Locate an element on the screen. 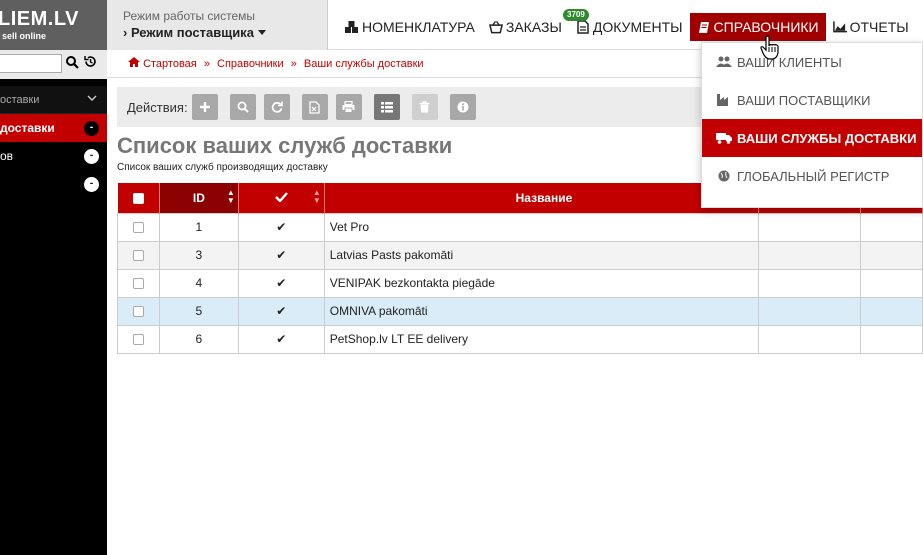 The image size is (923, 555). table-row: 6 ✔ PetShop.lv LT EE delivery is located at coordinates (520, 339).